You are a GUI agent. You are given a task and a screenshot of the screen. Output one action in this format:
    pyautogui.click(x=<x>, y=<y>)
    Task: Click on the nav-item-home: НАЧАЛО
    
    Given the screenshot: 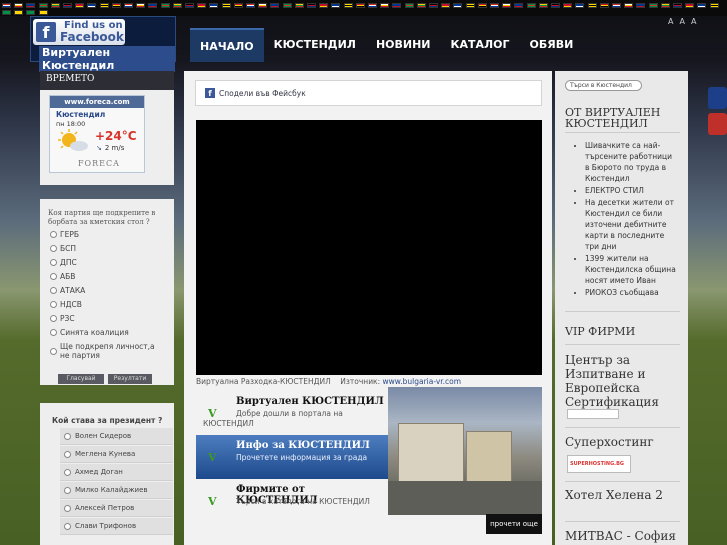 What is the action you would take?
    pyautogui.click(x=227, y=45)
    